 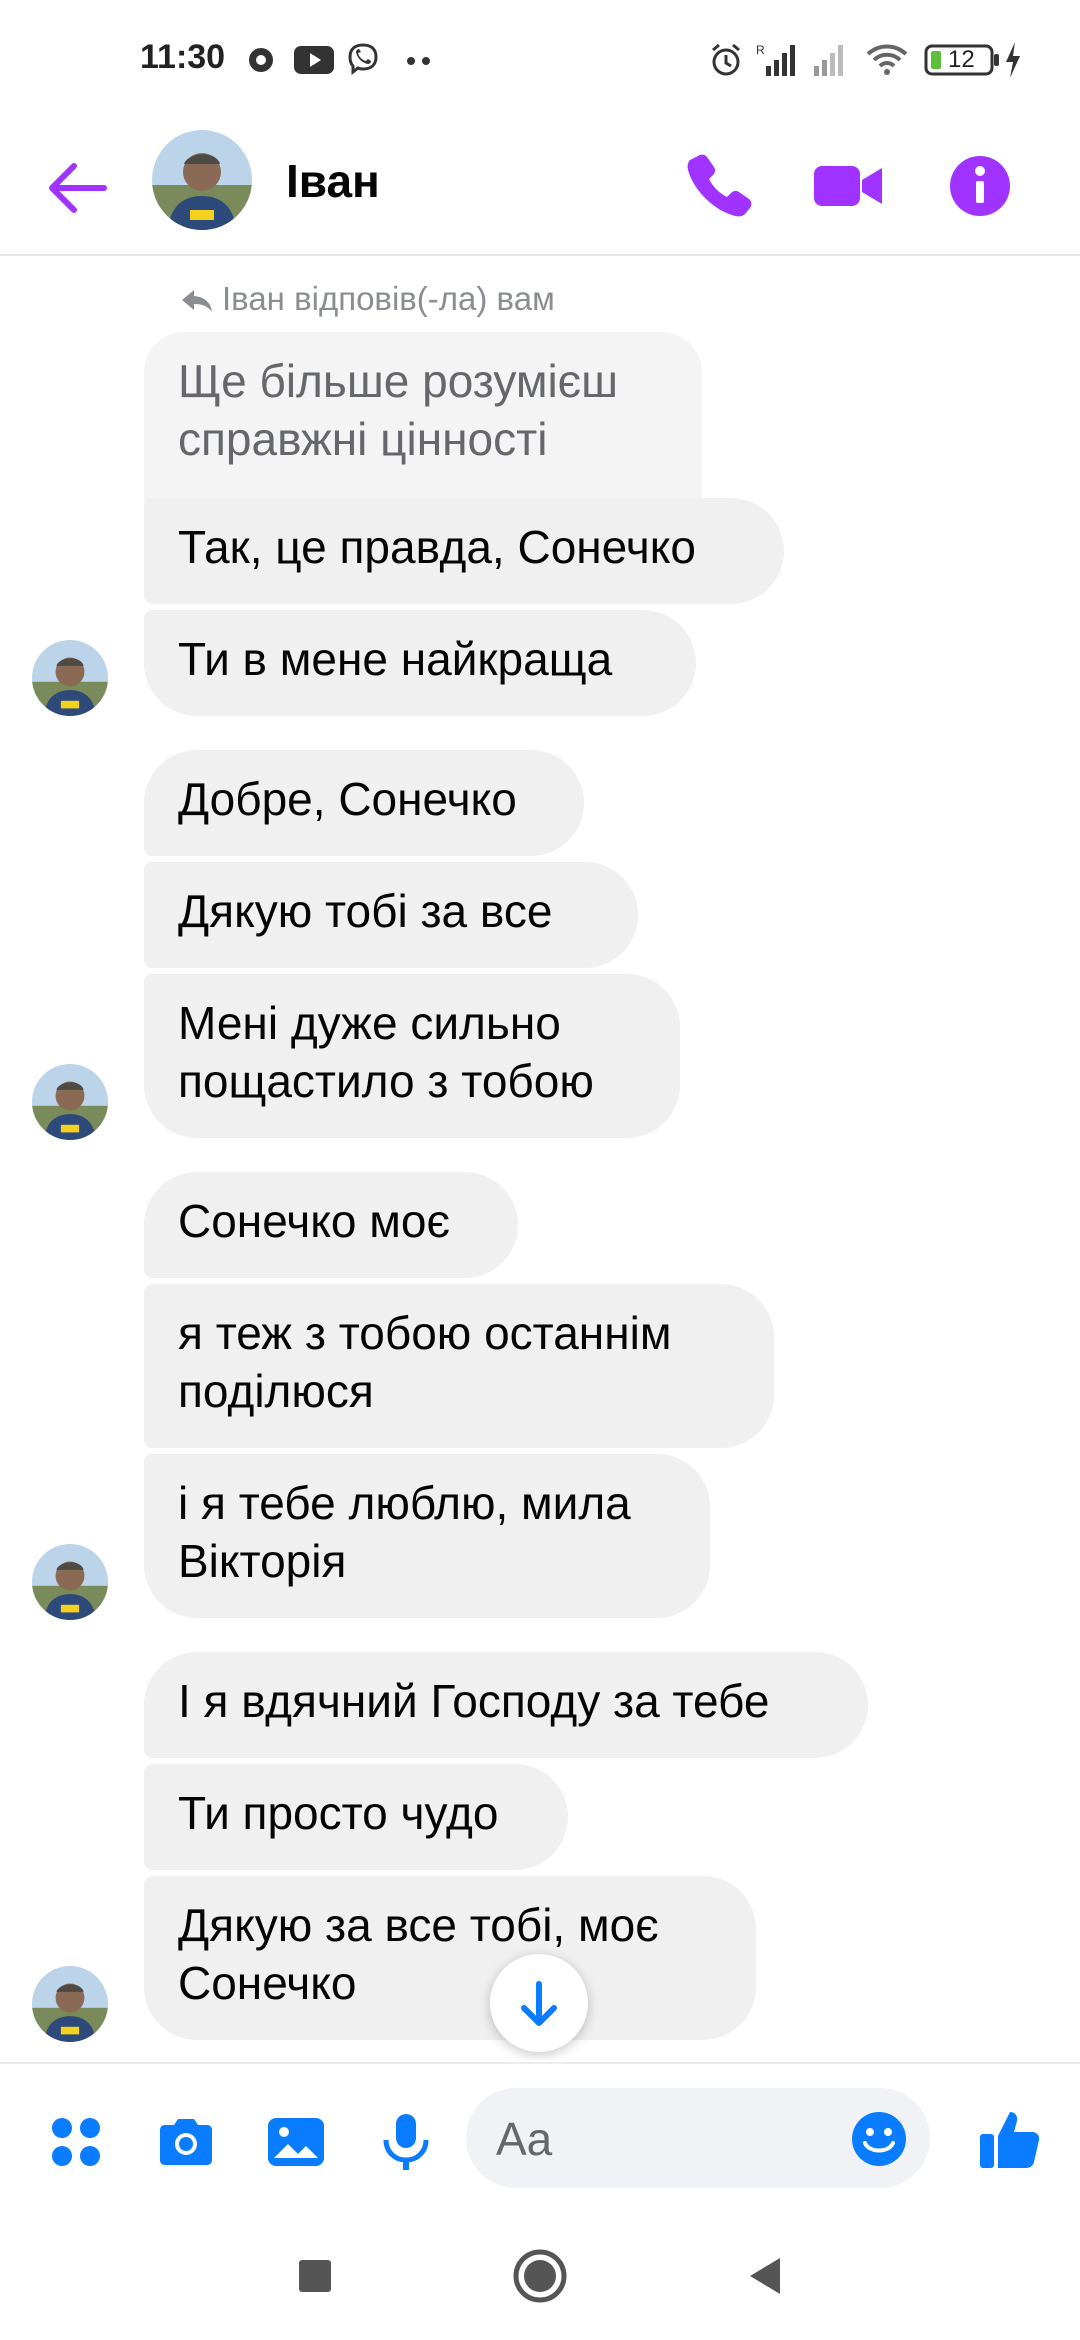 What do you see at coordinates (726, 59) in the screenshot?
I see `alarm-icon` at bounding box center [726, 59].